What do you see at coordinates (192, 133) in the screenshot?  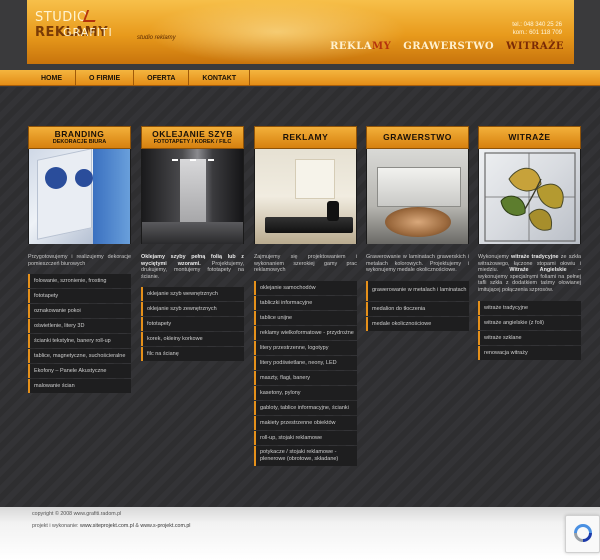 I see `column-title: OKLEJANIE SZYB` at bounding box center [192, 133].